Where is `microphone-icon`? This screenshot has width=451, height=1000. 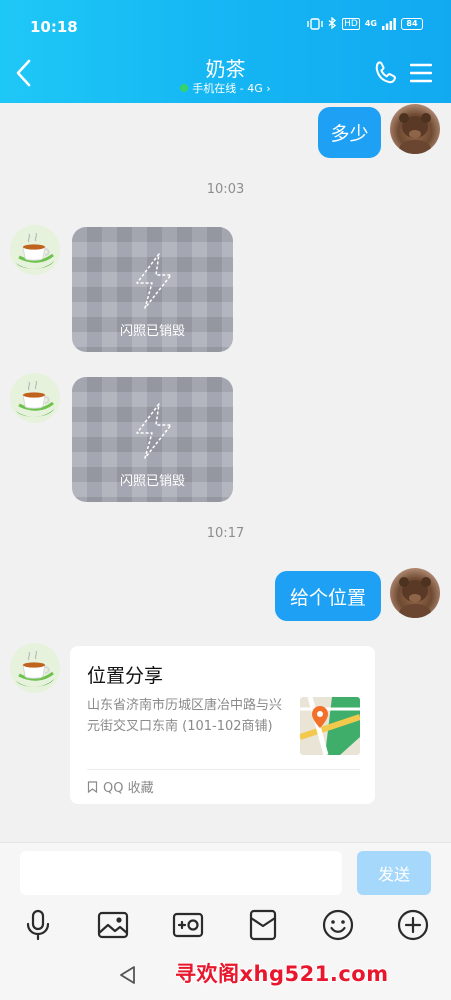
microphone-icon is located at coordinates (38, 925).